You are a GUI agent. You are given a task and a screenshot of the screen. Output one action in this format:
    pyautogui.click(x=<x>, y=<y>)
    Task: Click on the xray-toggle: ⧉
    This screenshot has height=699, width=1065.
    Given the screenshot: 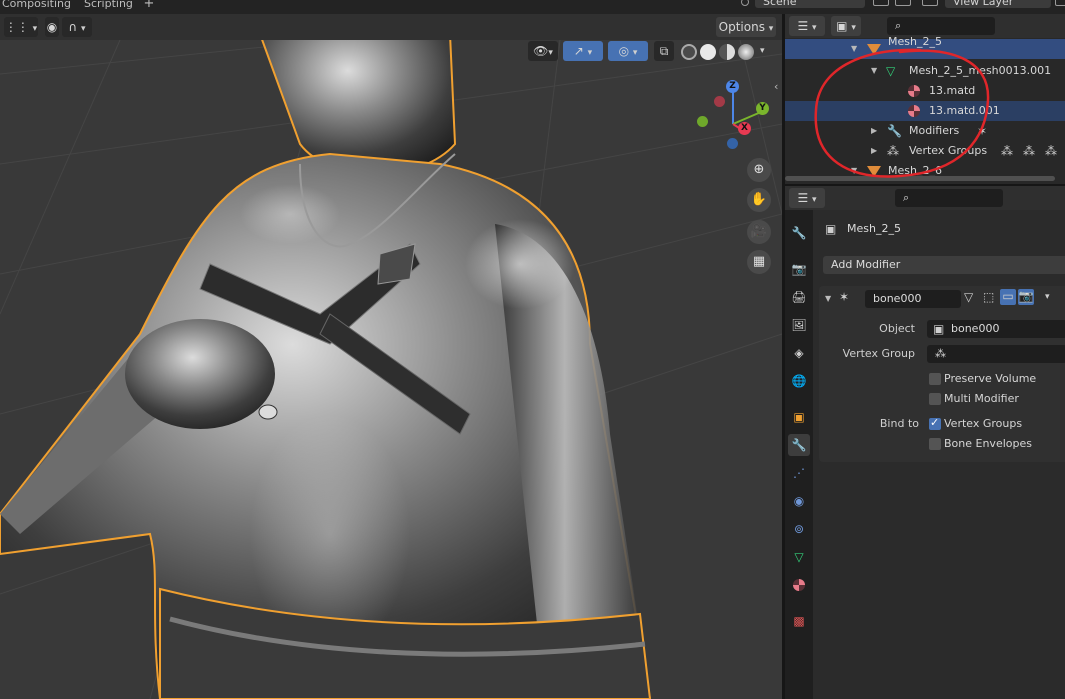 What is the action you would take?
    pyautogui.click(x=664, y=51)
    